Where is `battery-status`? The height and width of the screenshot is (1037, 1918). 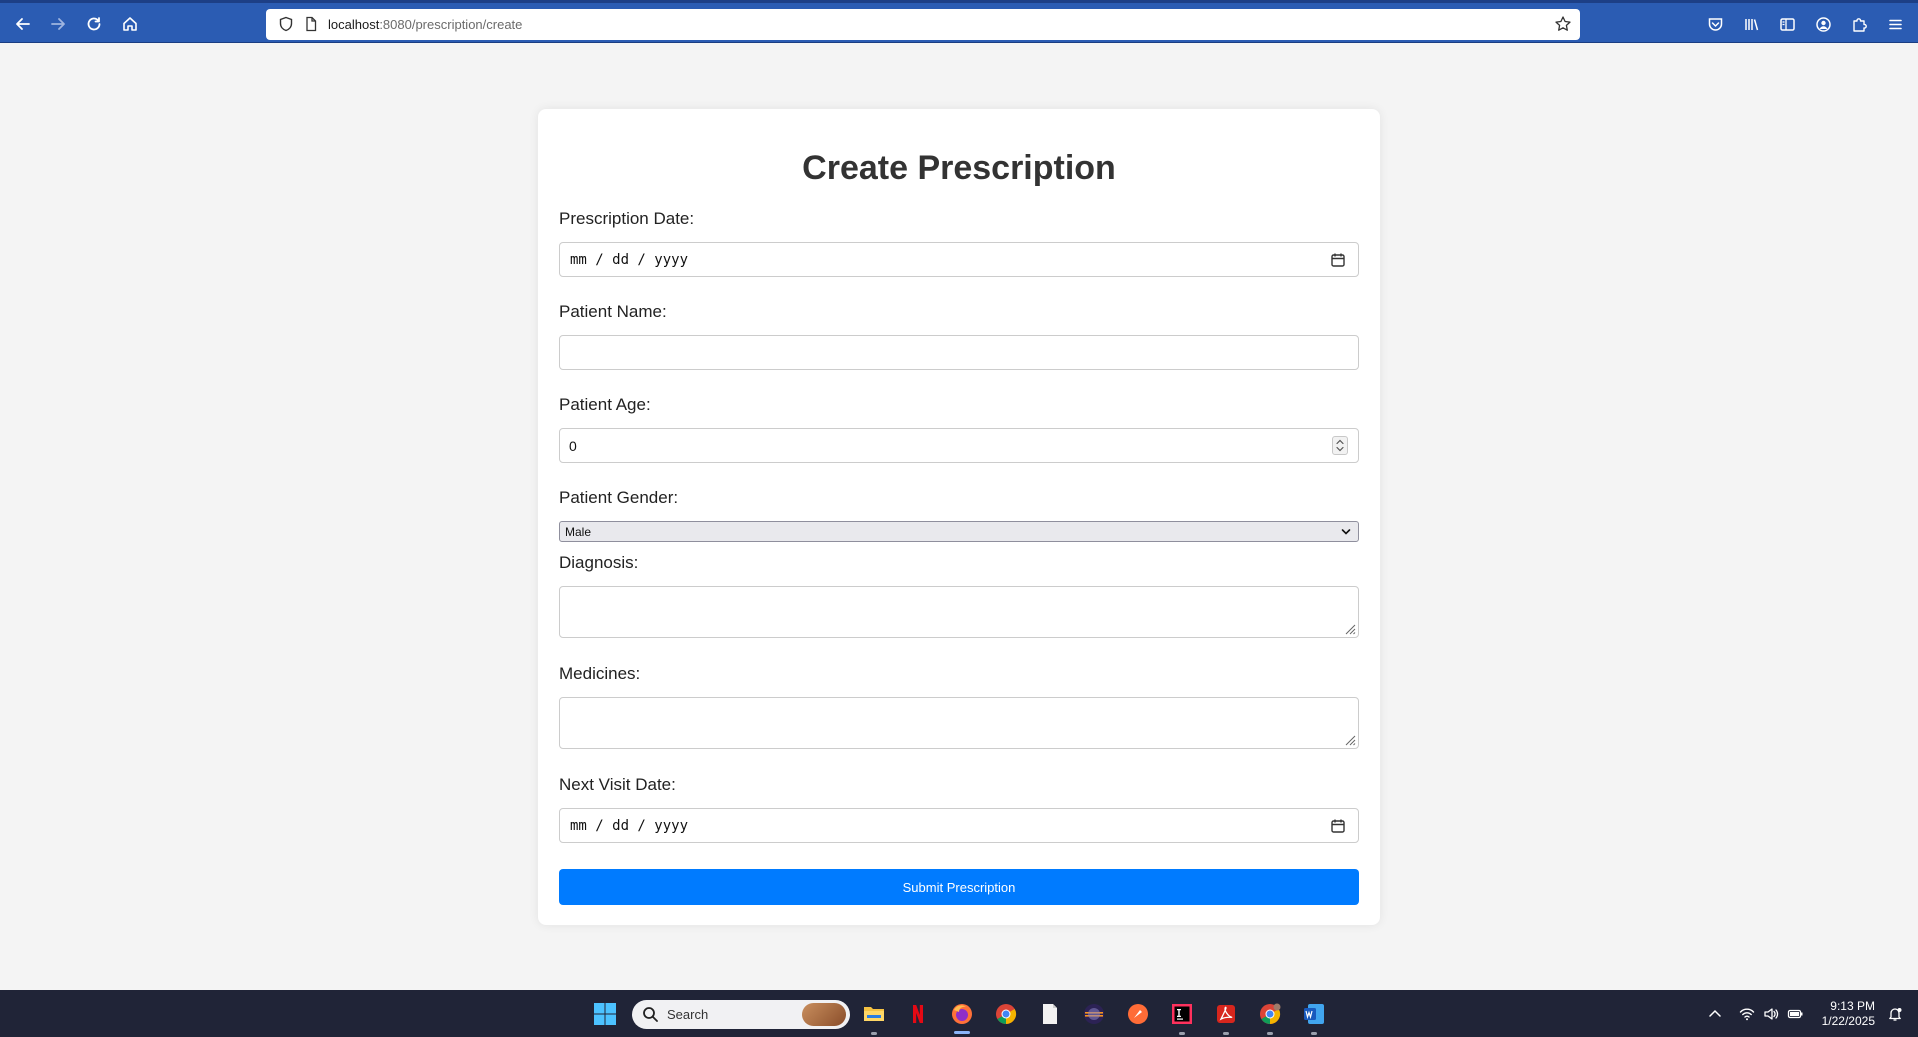
battery-status is located at coordinates (1795, 1014).